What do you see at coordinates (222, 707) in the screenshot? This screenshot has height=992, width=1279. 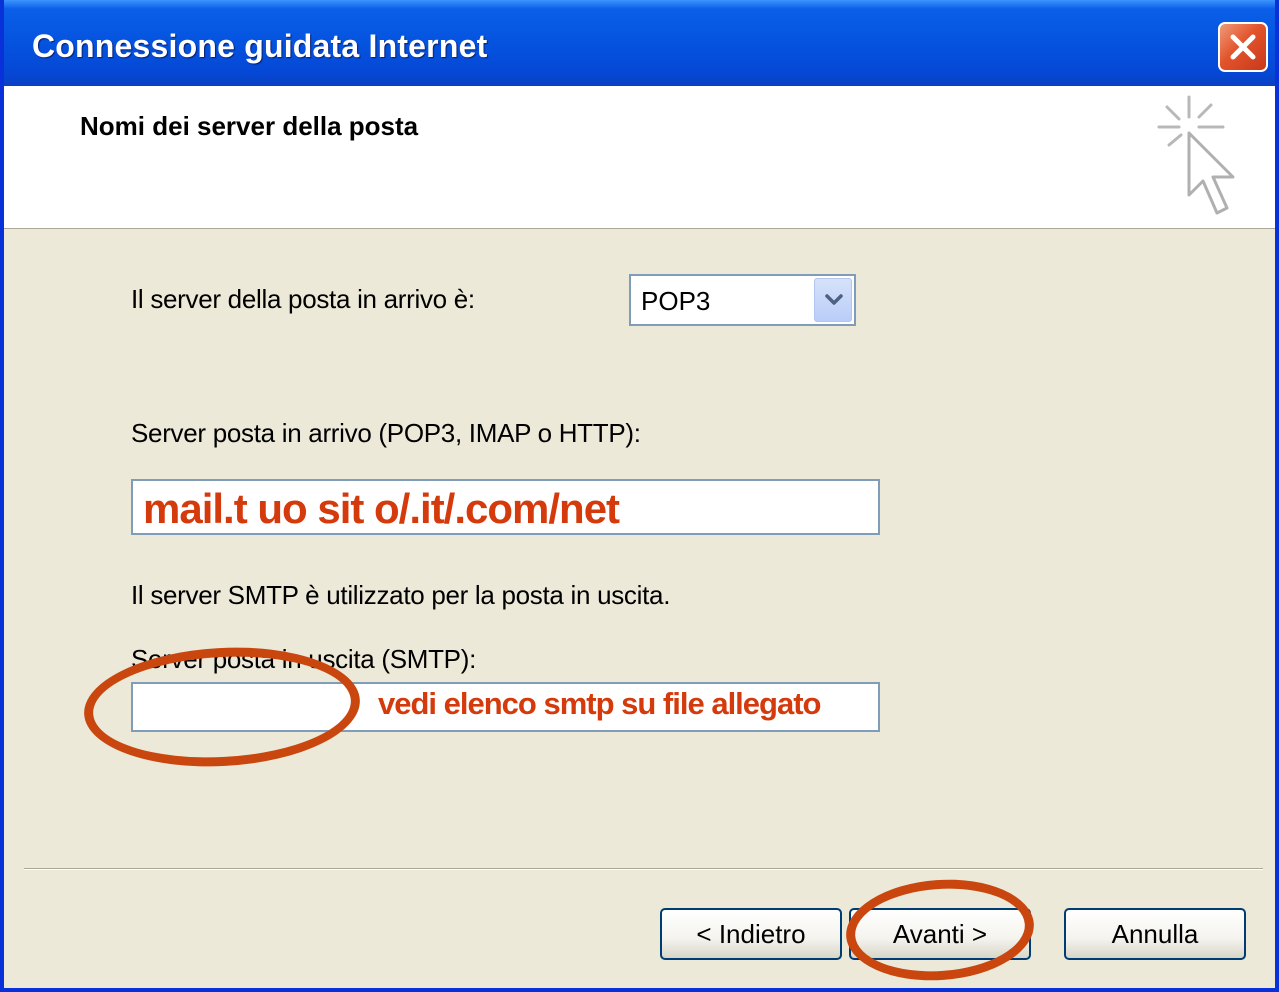 I see `annotation-oval-smtp` at bounding box center [222, 707].